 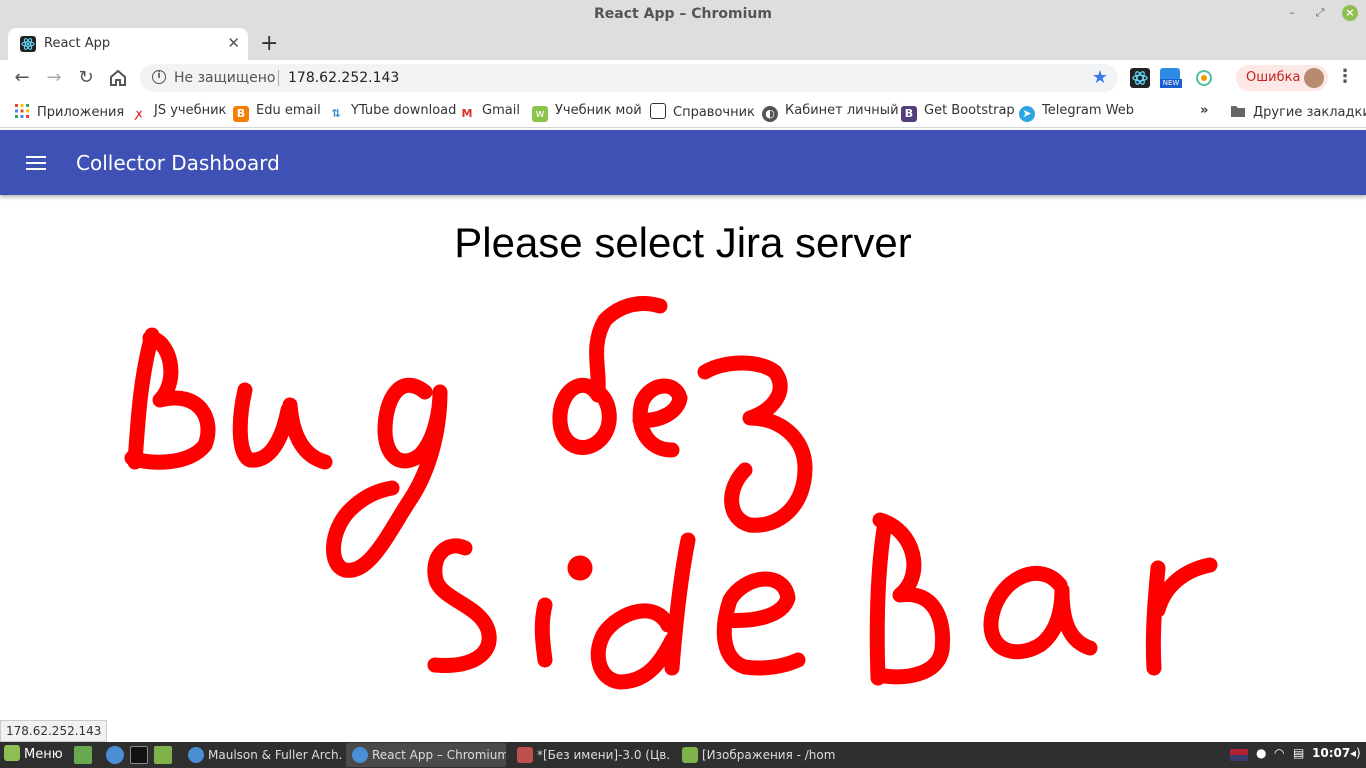 I want to click on apps-grid-icon, so click(x=22, y=111).